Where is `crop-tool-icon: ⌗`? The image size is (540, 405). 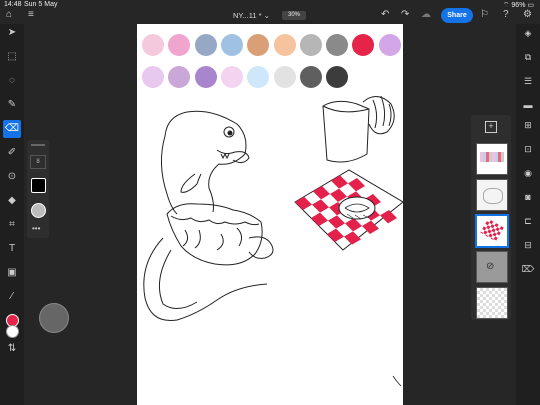 crop-tool-icon: ⌗ is located at coordinates (12, 225).